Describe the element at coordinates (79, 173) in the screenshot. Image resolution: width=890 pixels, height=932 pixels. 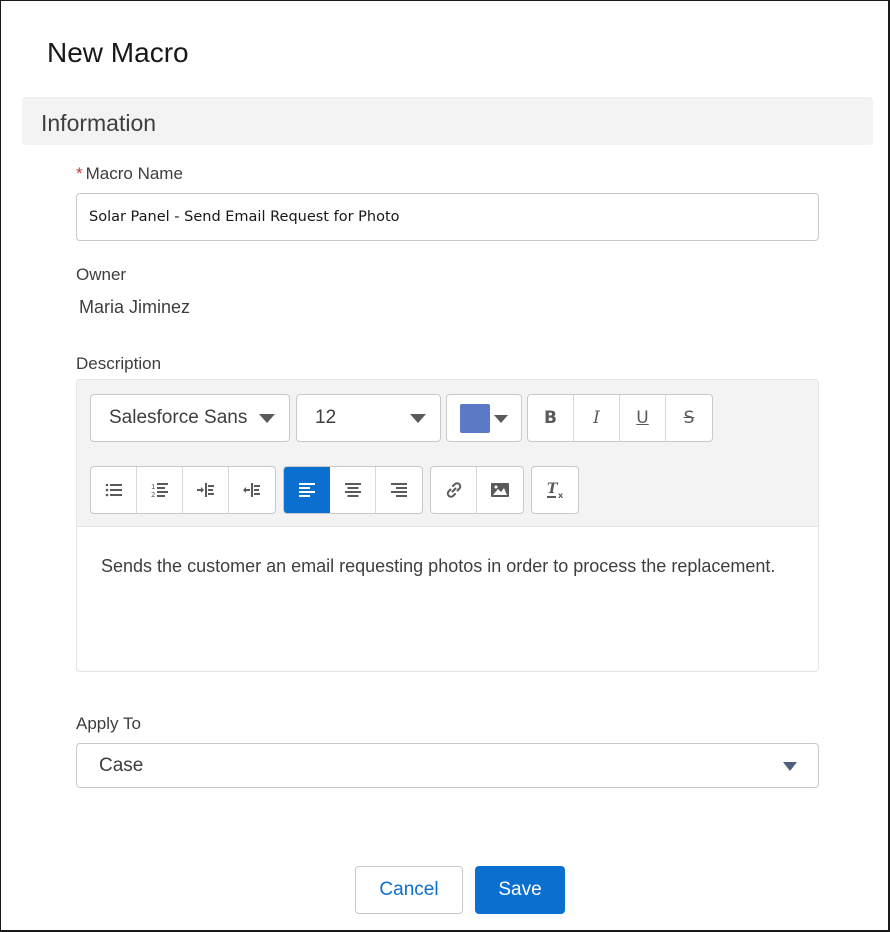
I see `required-marker: *` at that location.